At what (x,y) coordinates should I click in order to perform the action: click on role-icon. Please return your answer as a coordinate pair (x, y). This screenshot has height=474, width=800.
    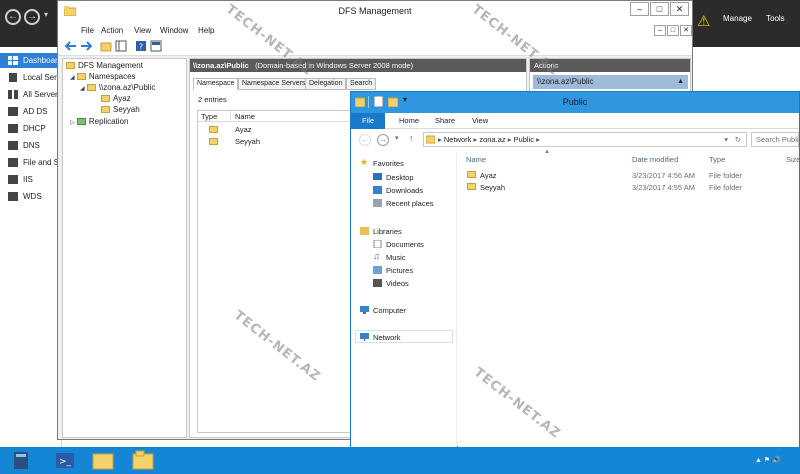
    Looking at the image, I should click on (13, 162).